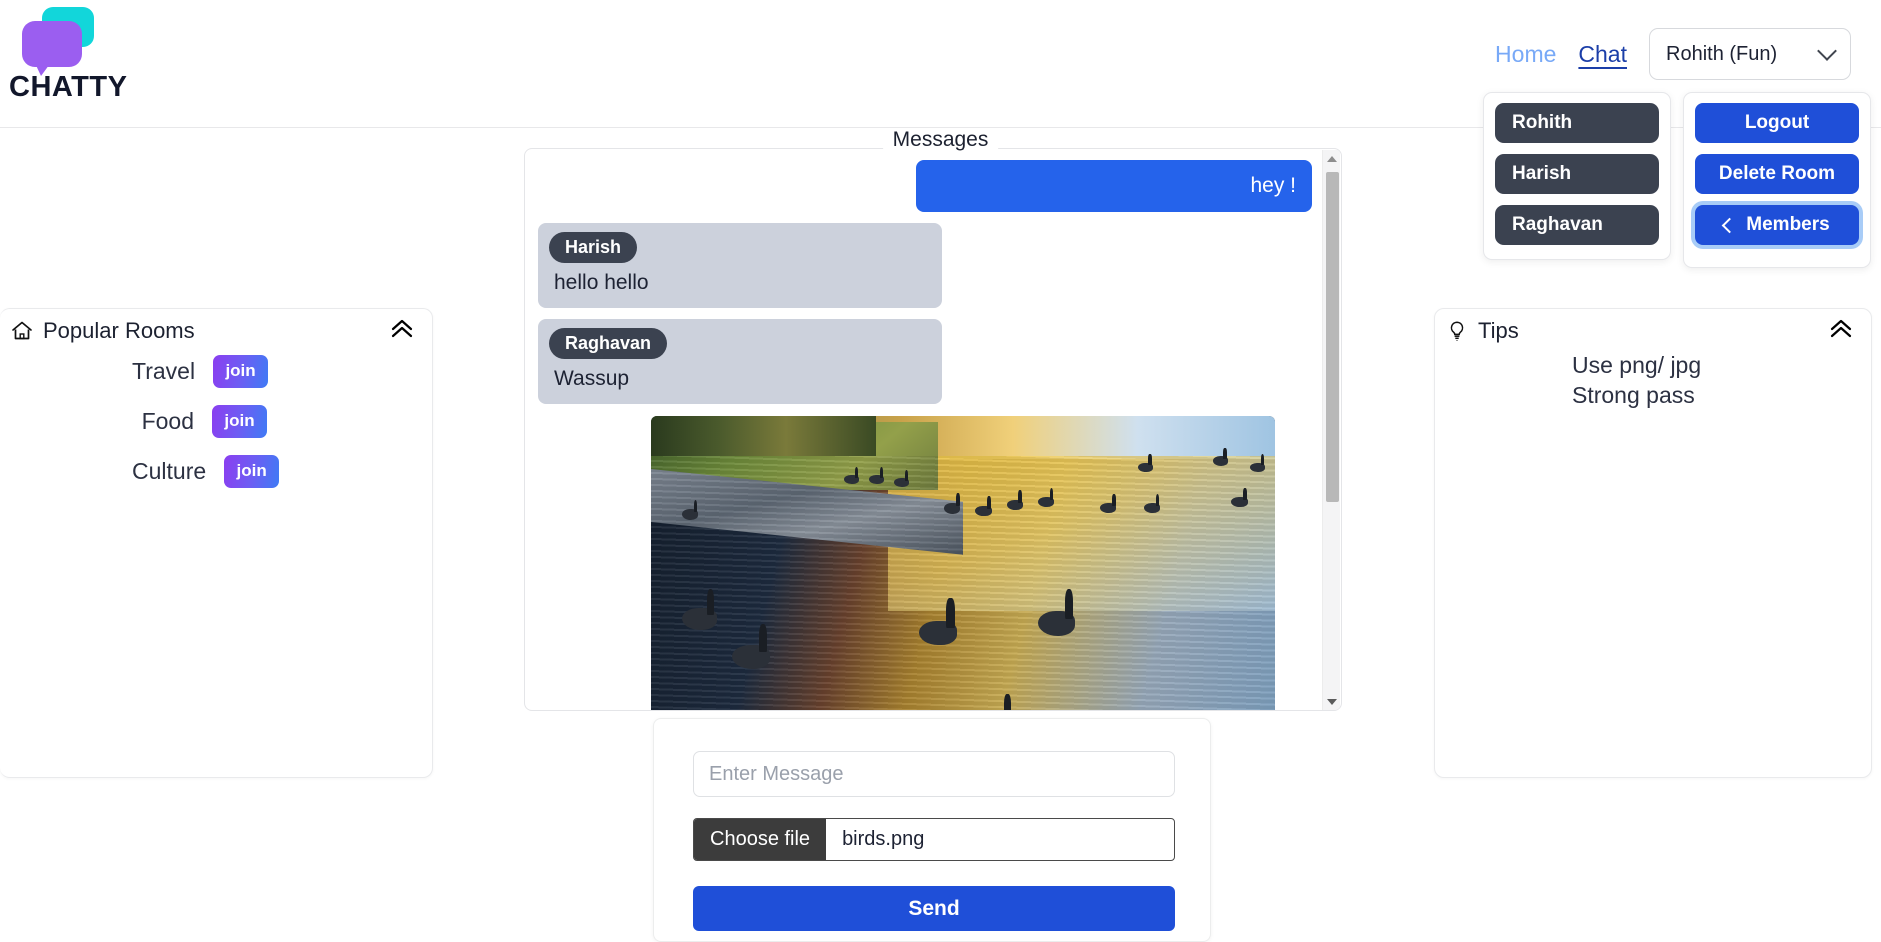 The height and width of the screenshot is (942, 1881). What do you see at coordinates (1498, 330) in the screenshot?
I see `tips-title: Tips` at bounding box center [1498, 330].